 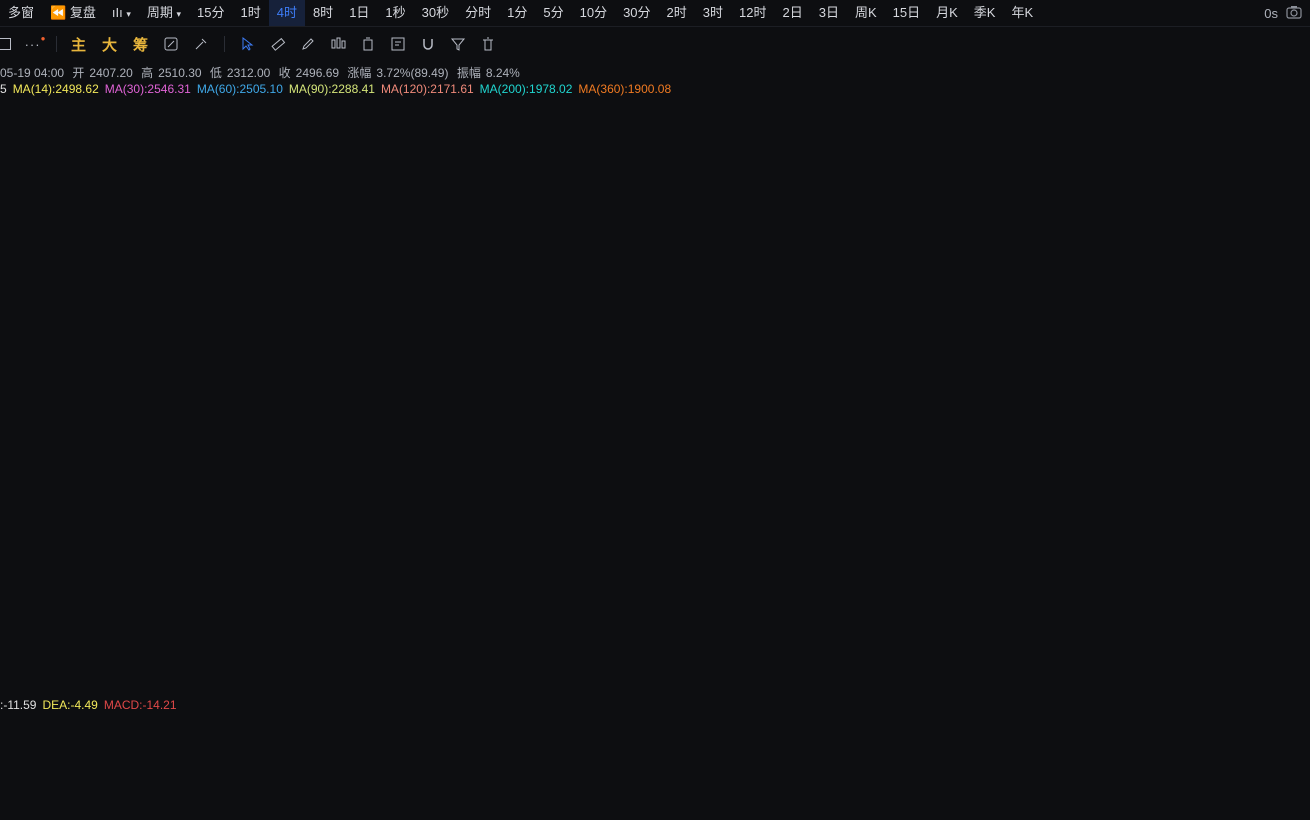 I want to click on period-tab: 周K, so click(x=866, y=13).